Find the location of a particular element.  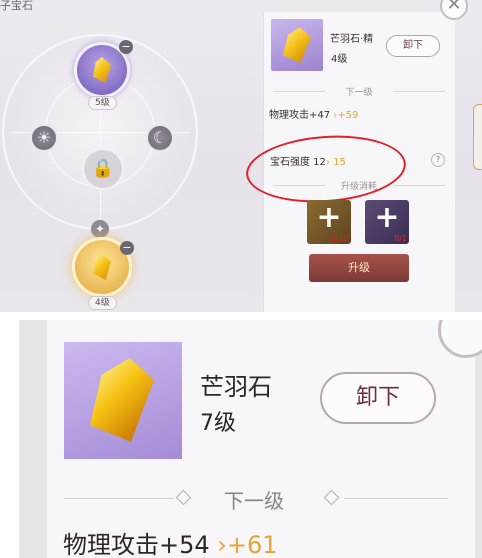

arrow-icon: › is located at coordinates (222, 544).